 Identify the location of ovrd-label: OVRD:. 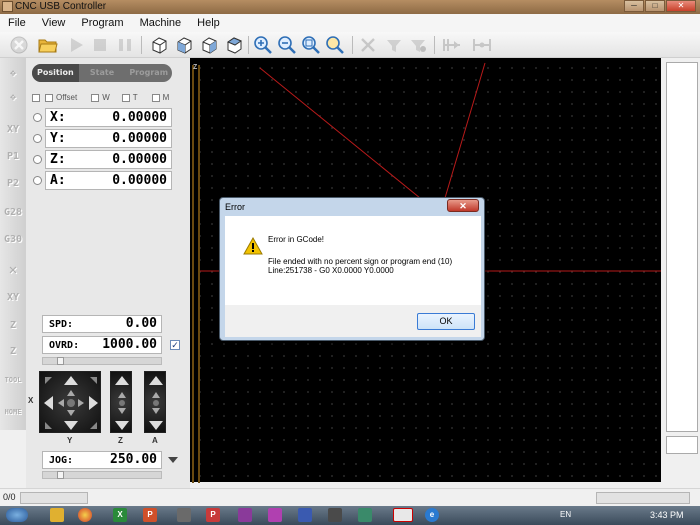
(64, 345).